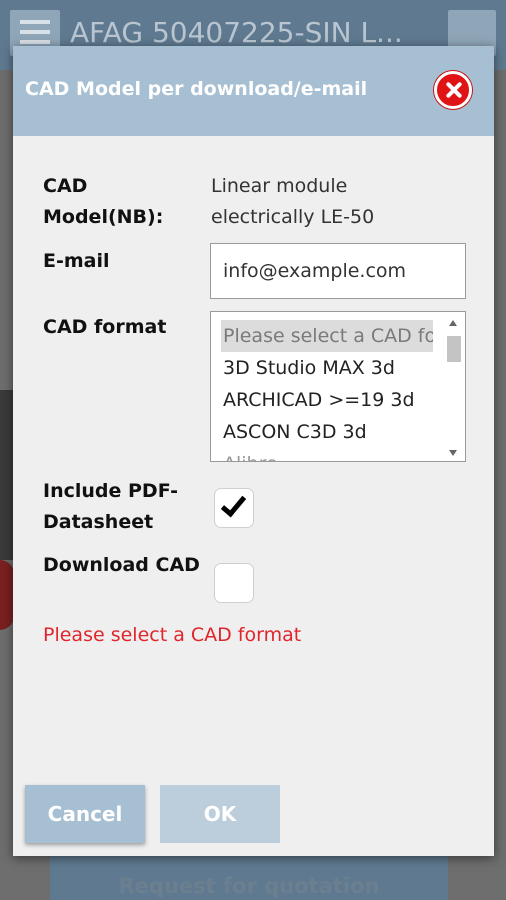 Image resolution: width=506 pixels, height=900 pixels. I want to click on cad-format-label: CAD format, so click(105, 327).